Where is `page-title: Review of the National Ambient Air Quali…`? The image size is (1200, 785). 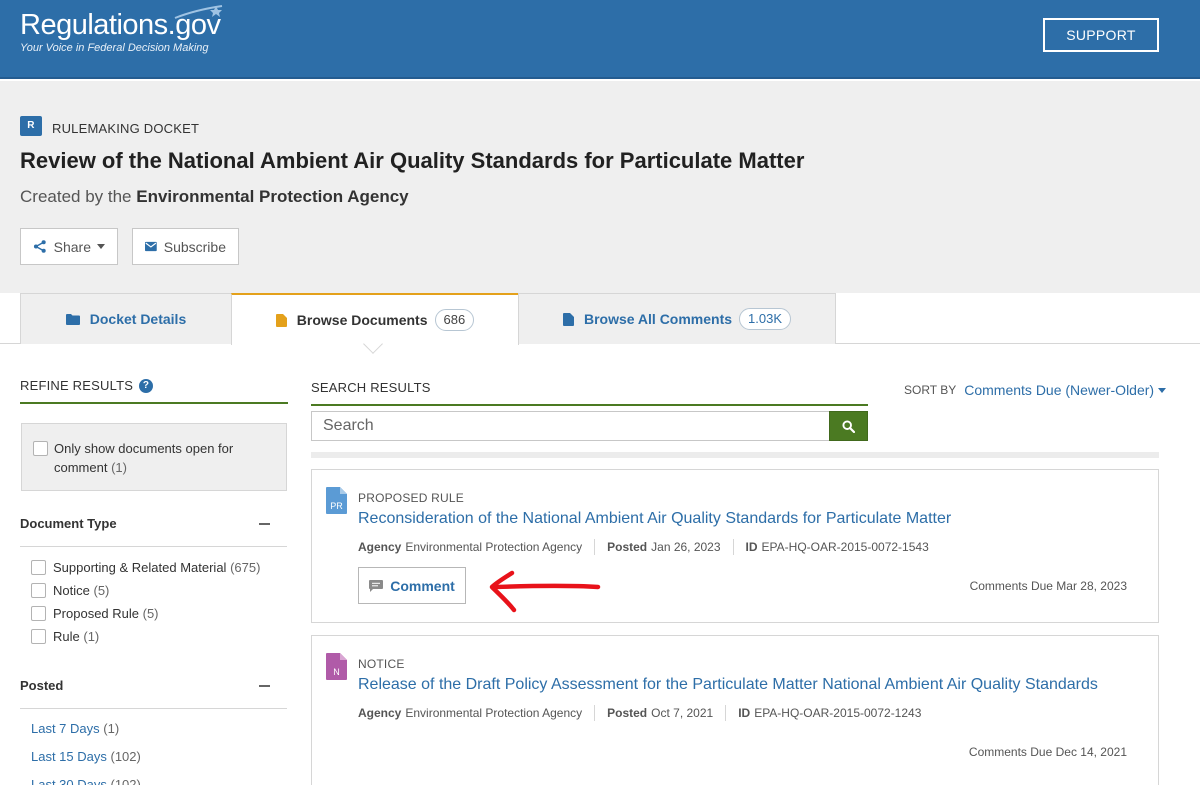
page-title: Review of the National Ambient Air Quali… is located at coordinates (412, 160).